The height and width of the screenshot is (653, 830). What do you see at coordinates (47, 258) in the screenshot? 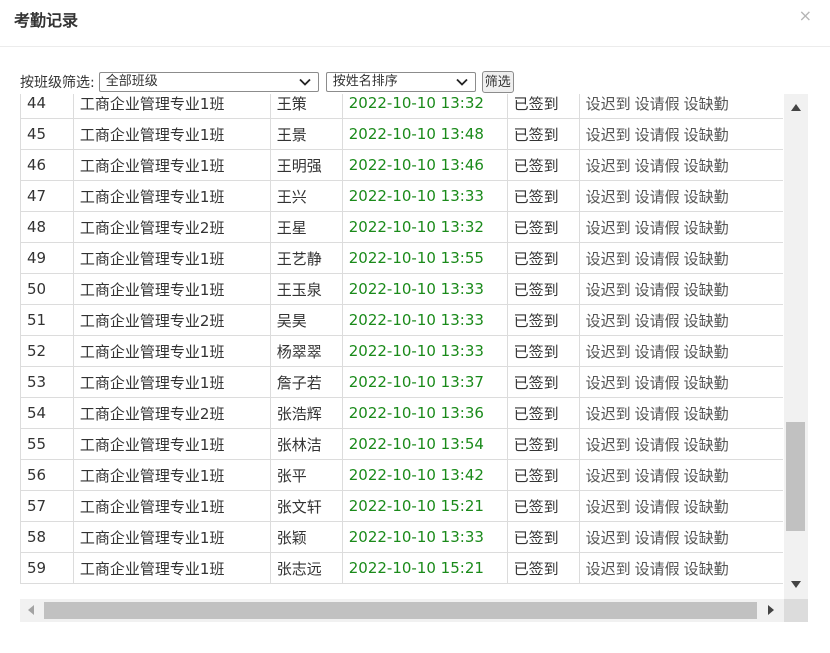
I see `row-number: 49` at bounding box center [47, 258].